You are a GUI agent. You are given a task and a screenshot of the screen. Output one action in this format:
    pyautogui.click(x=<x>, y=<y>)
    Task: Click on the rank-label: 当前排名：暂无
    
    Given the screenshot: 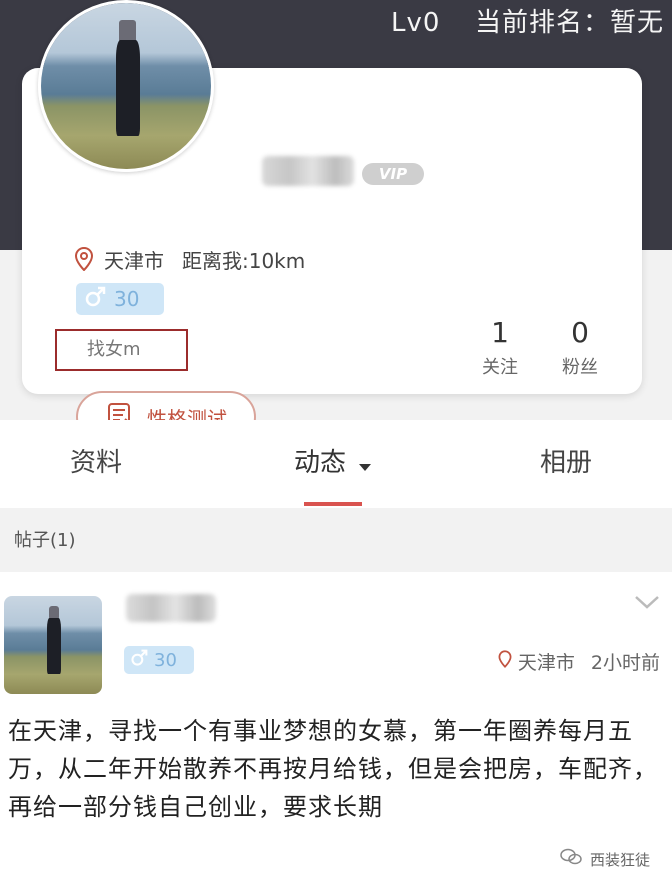 What is the action you would take?
    pyautogui.click(x=569, y=23)
    